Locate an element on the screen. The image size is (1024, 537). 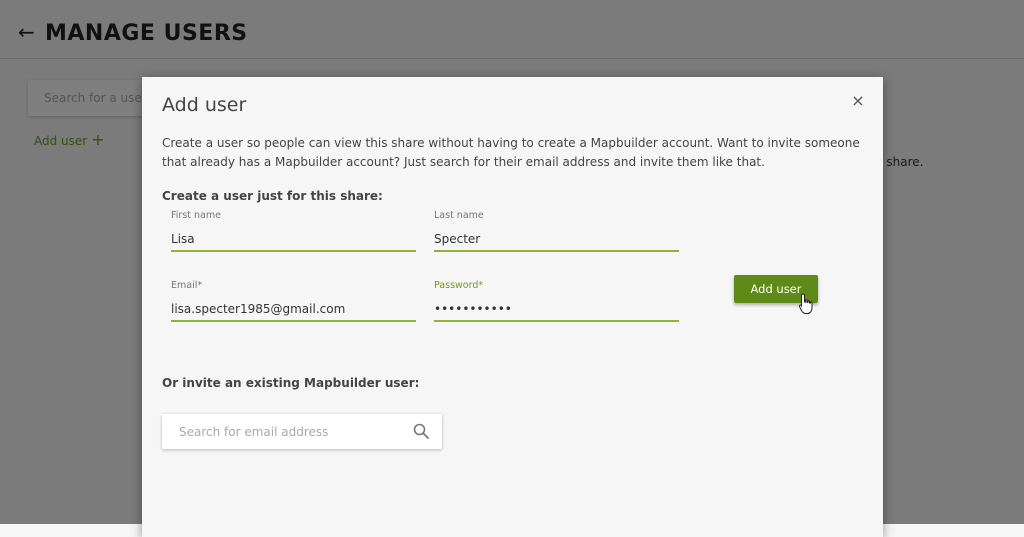
email-label: Email* is located at coordinates (187, 285).